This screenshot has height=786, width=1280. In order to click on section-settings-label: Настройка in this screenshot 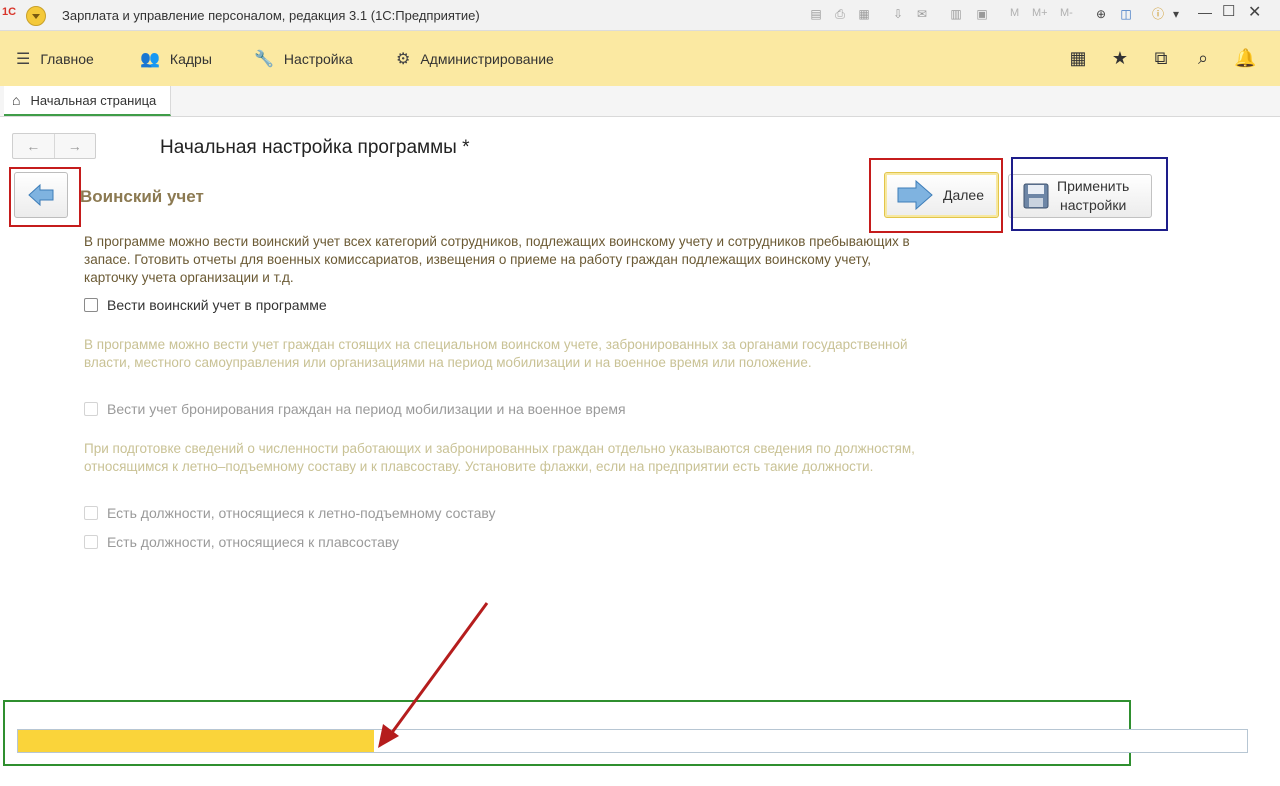, I will do `click(318, 58)`.